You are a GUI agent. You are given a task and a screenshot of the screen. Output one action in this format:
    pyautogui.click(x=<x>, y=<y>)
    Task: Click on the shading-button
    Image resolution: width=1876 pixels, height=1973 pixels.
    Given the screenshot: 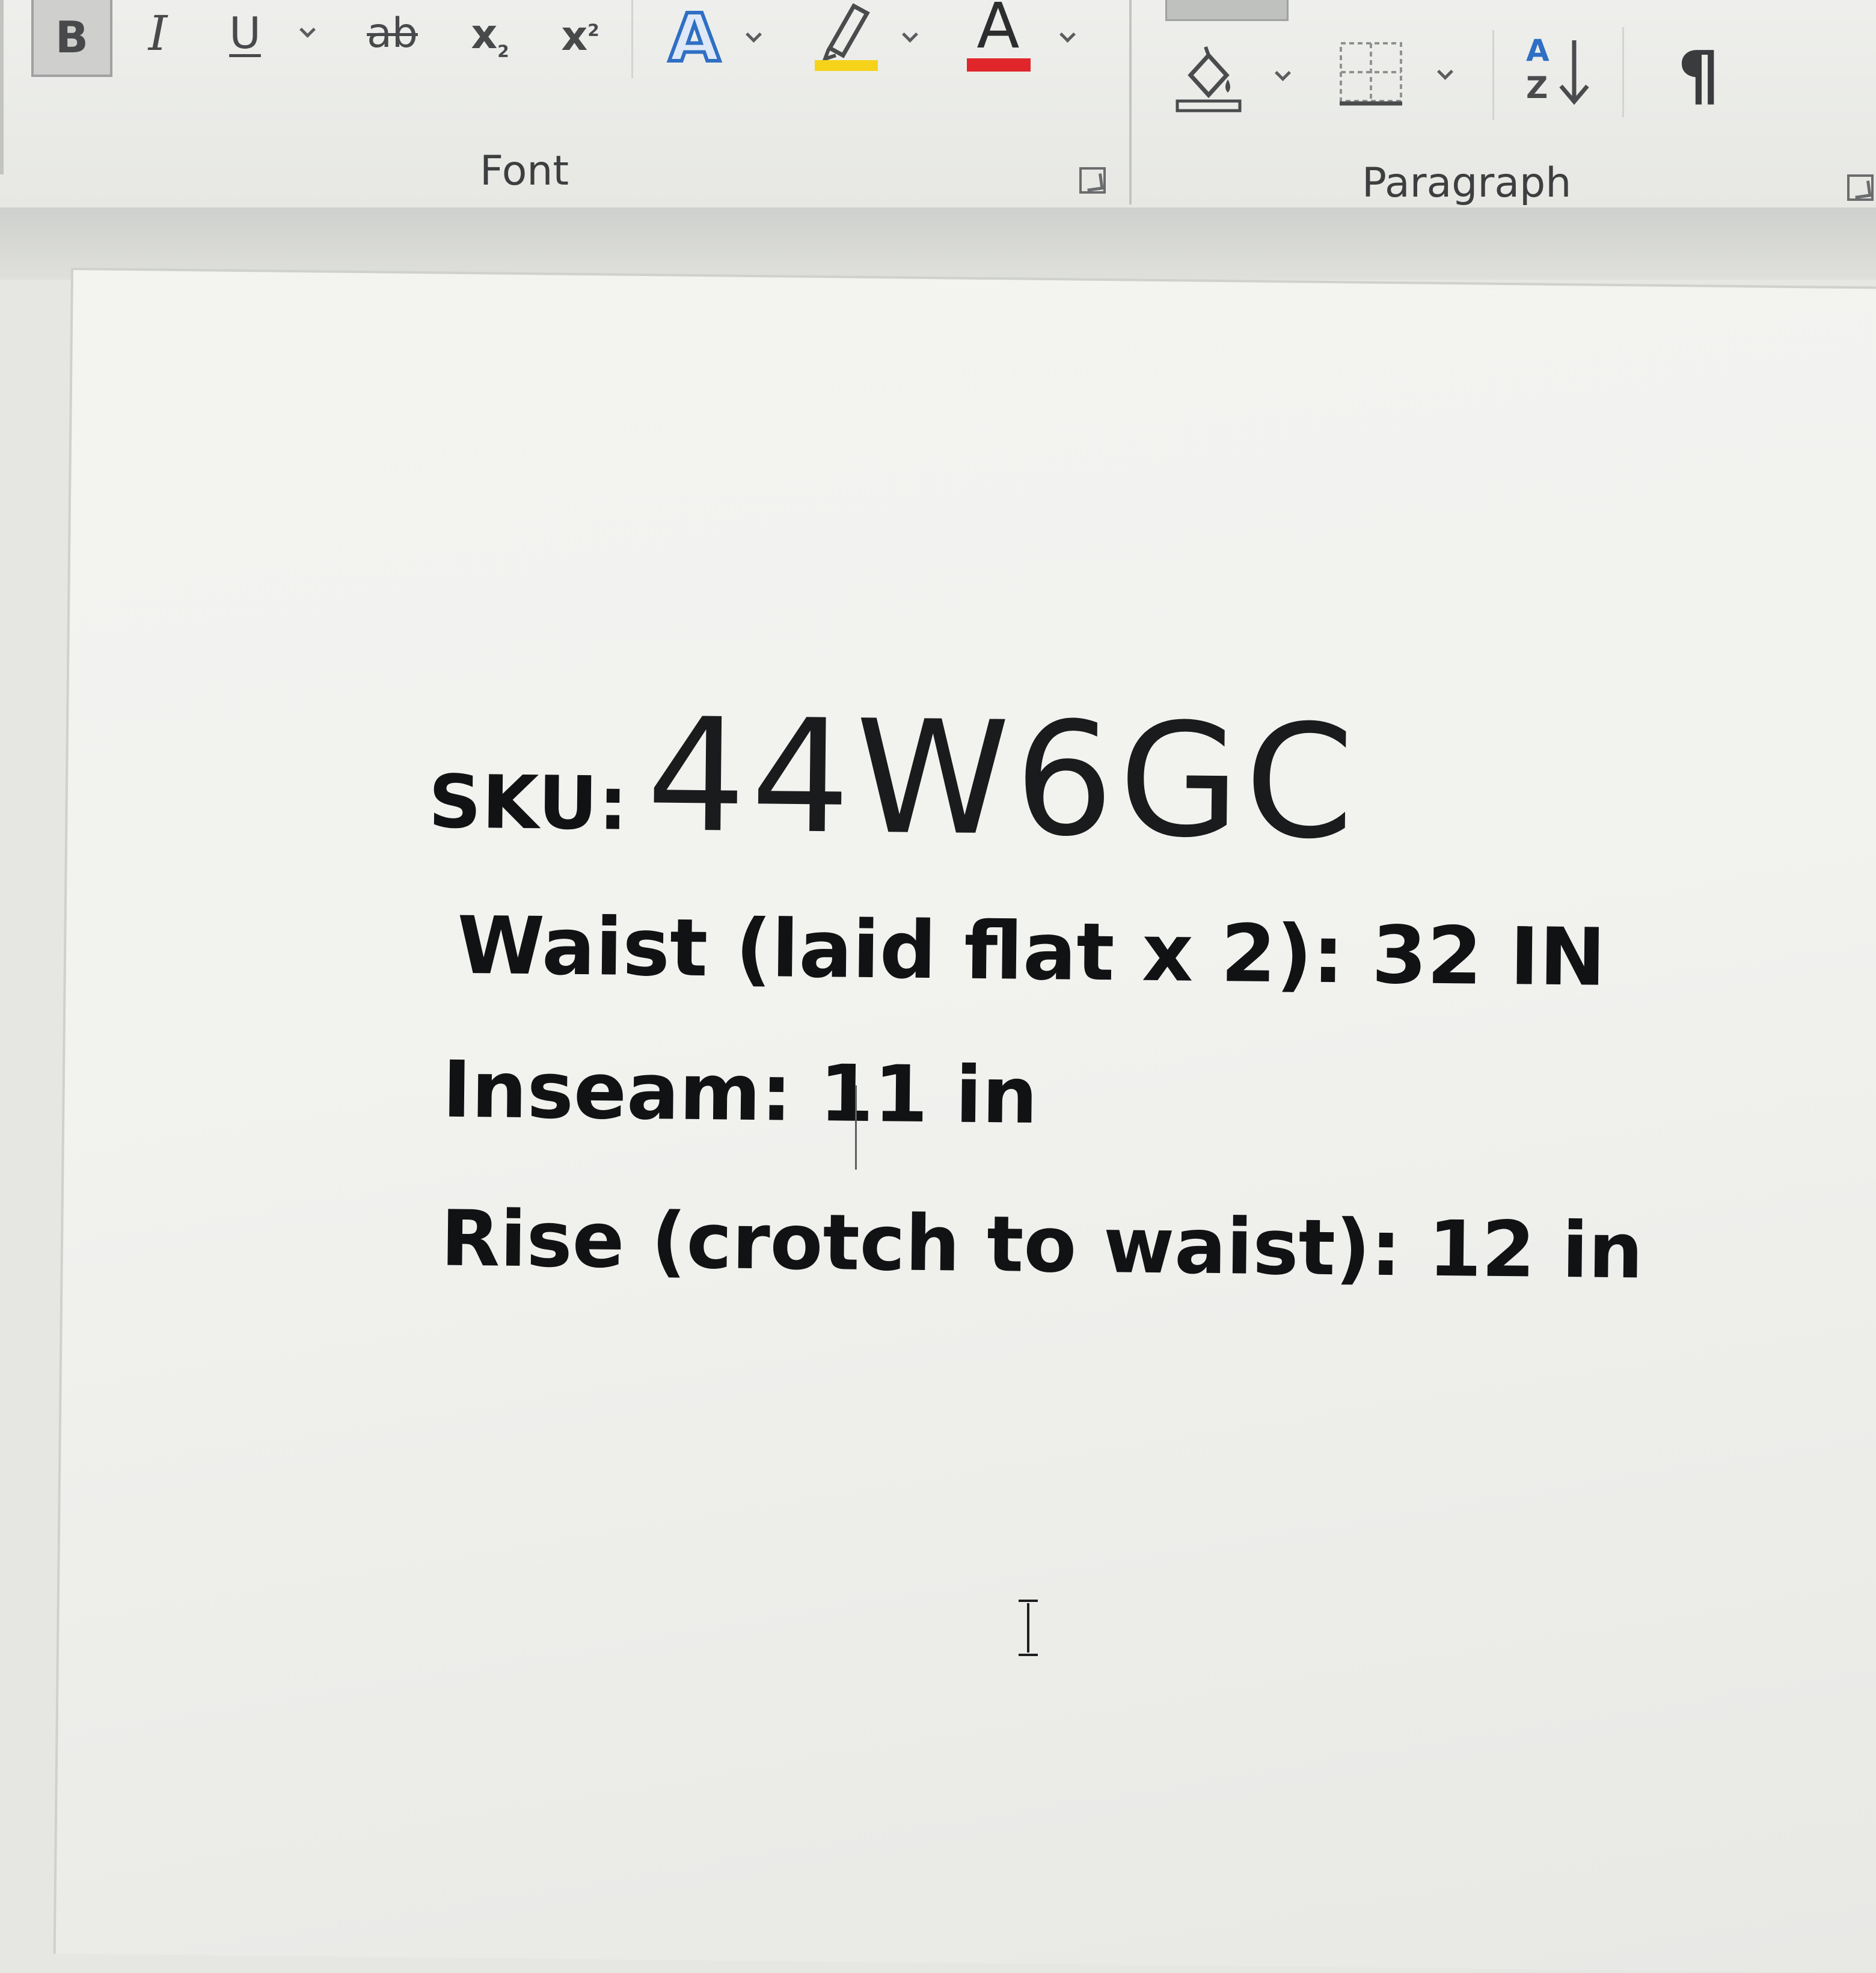 What is the action you would take?
    pyautogui.click(x=1208, y=78)
    